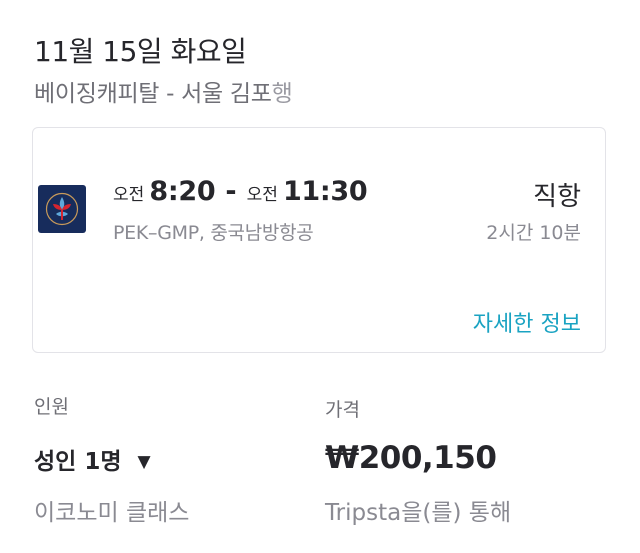  I want to click on price-label: 가격, so click(342, 410).